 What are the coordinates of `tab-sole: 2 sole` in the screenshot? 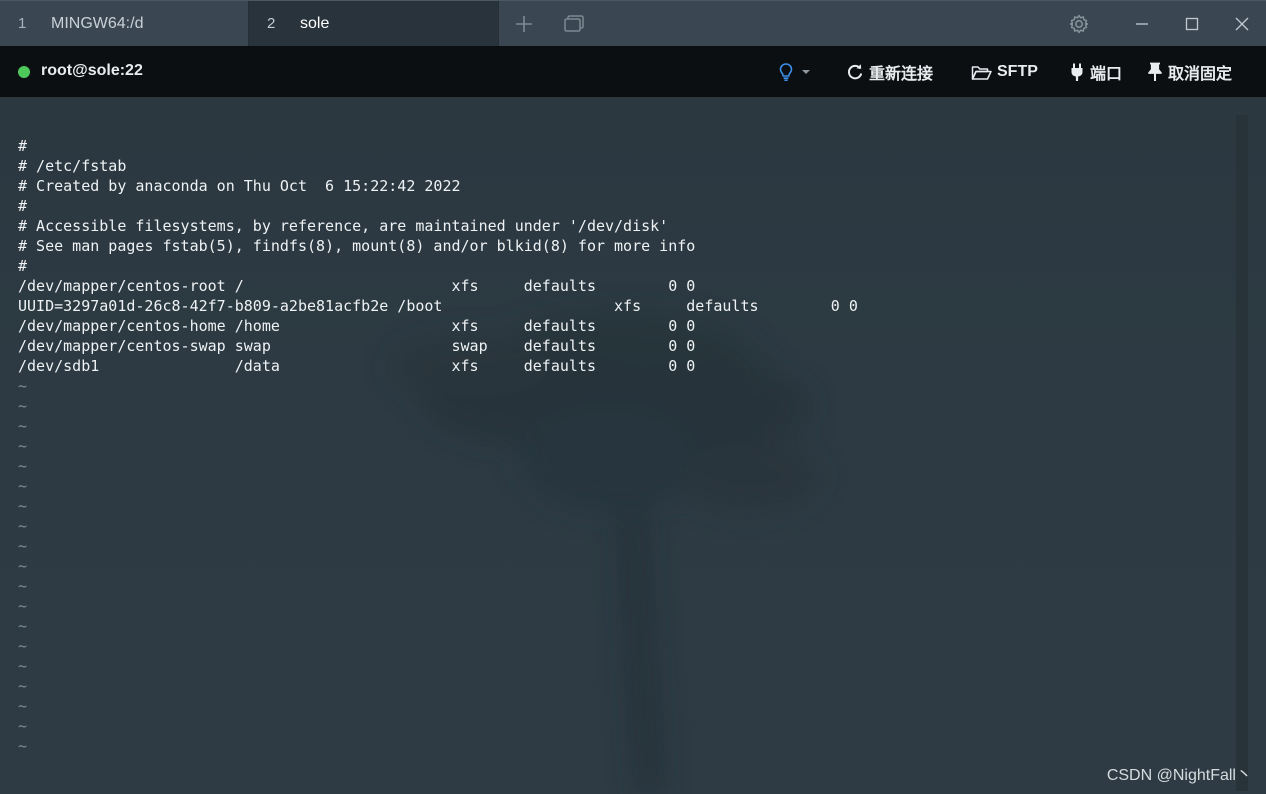 It's located at (374, 23).